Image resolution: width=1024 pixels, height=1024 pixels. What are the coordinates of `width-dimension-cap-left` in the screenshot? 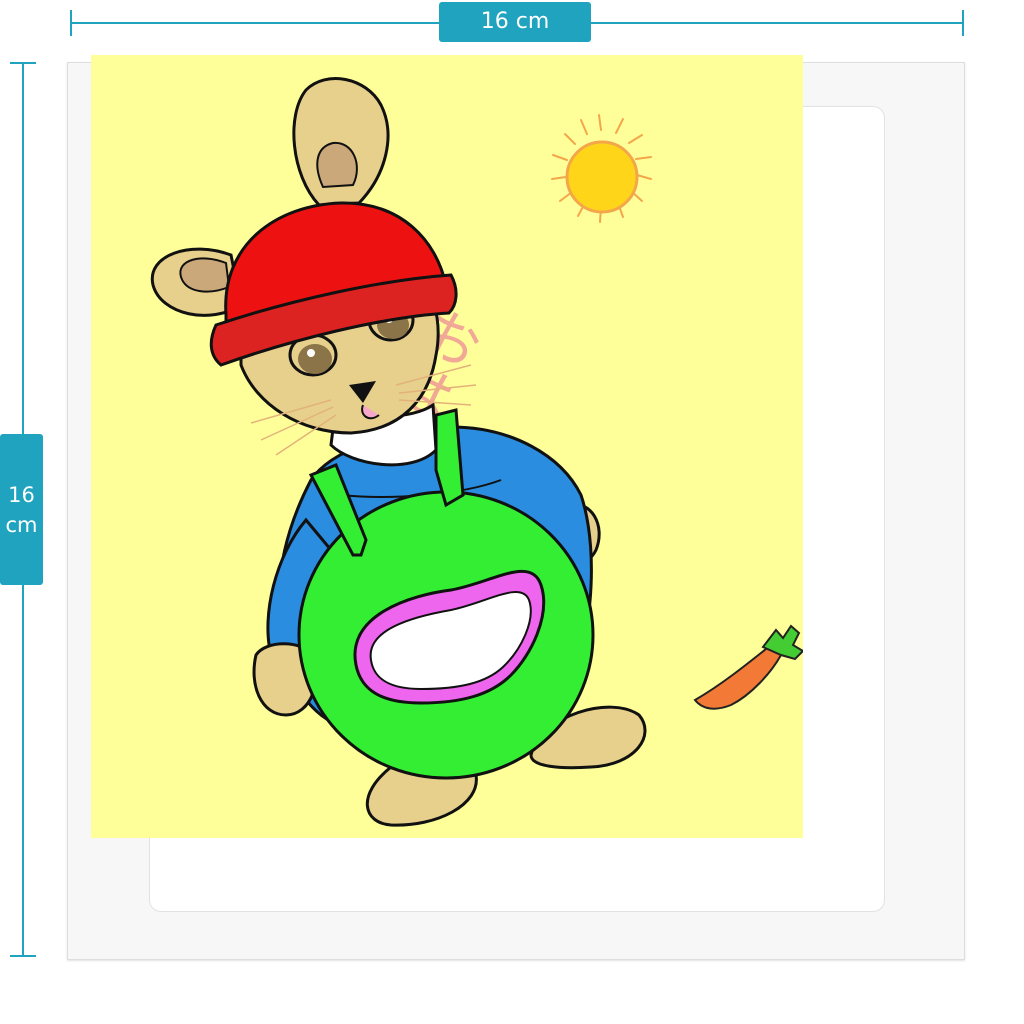 It's located at (71, 23).